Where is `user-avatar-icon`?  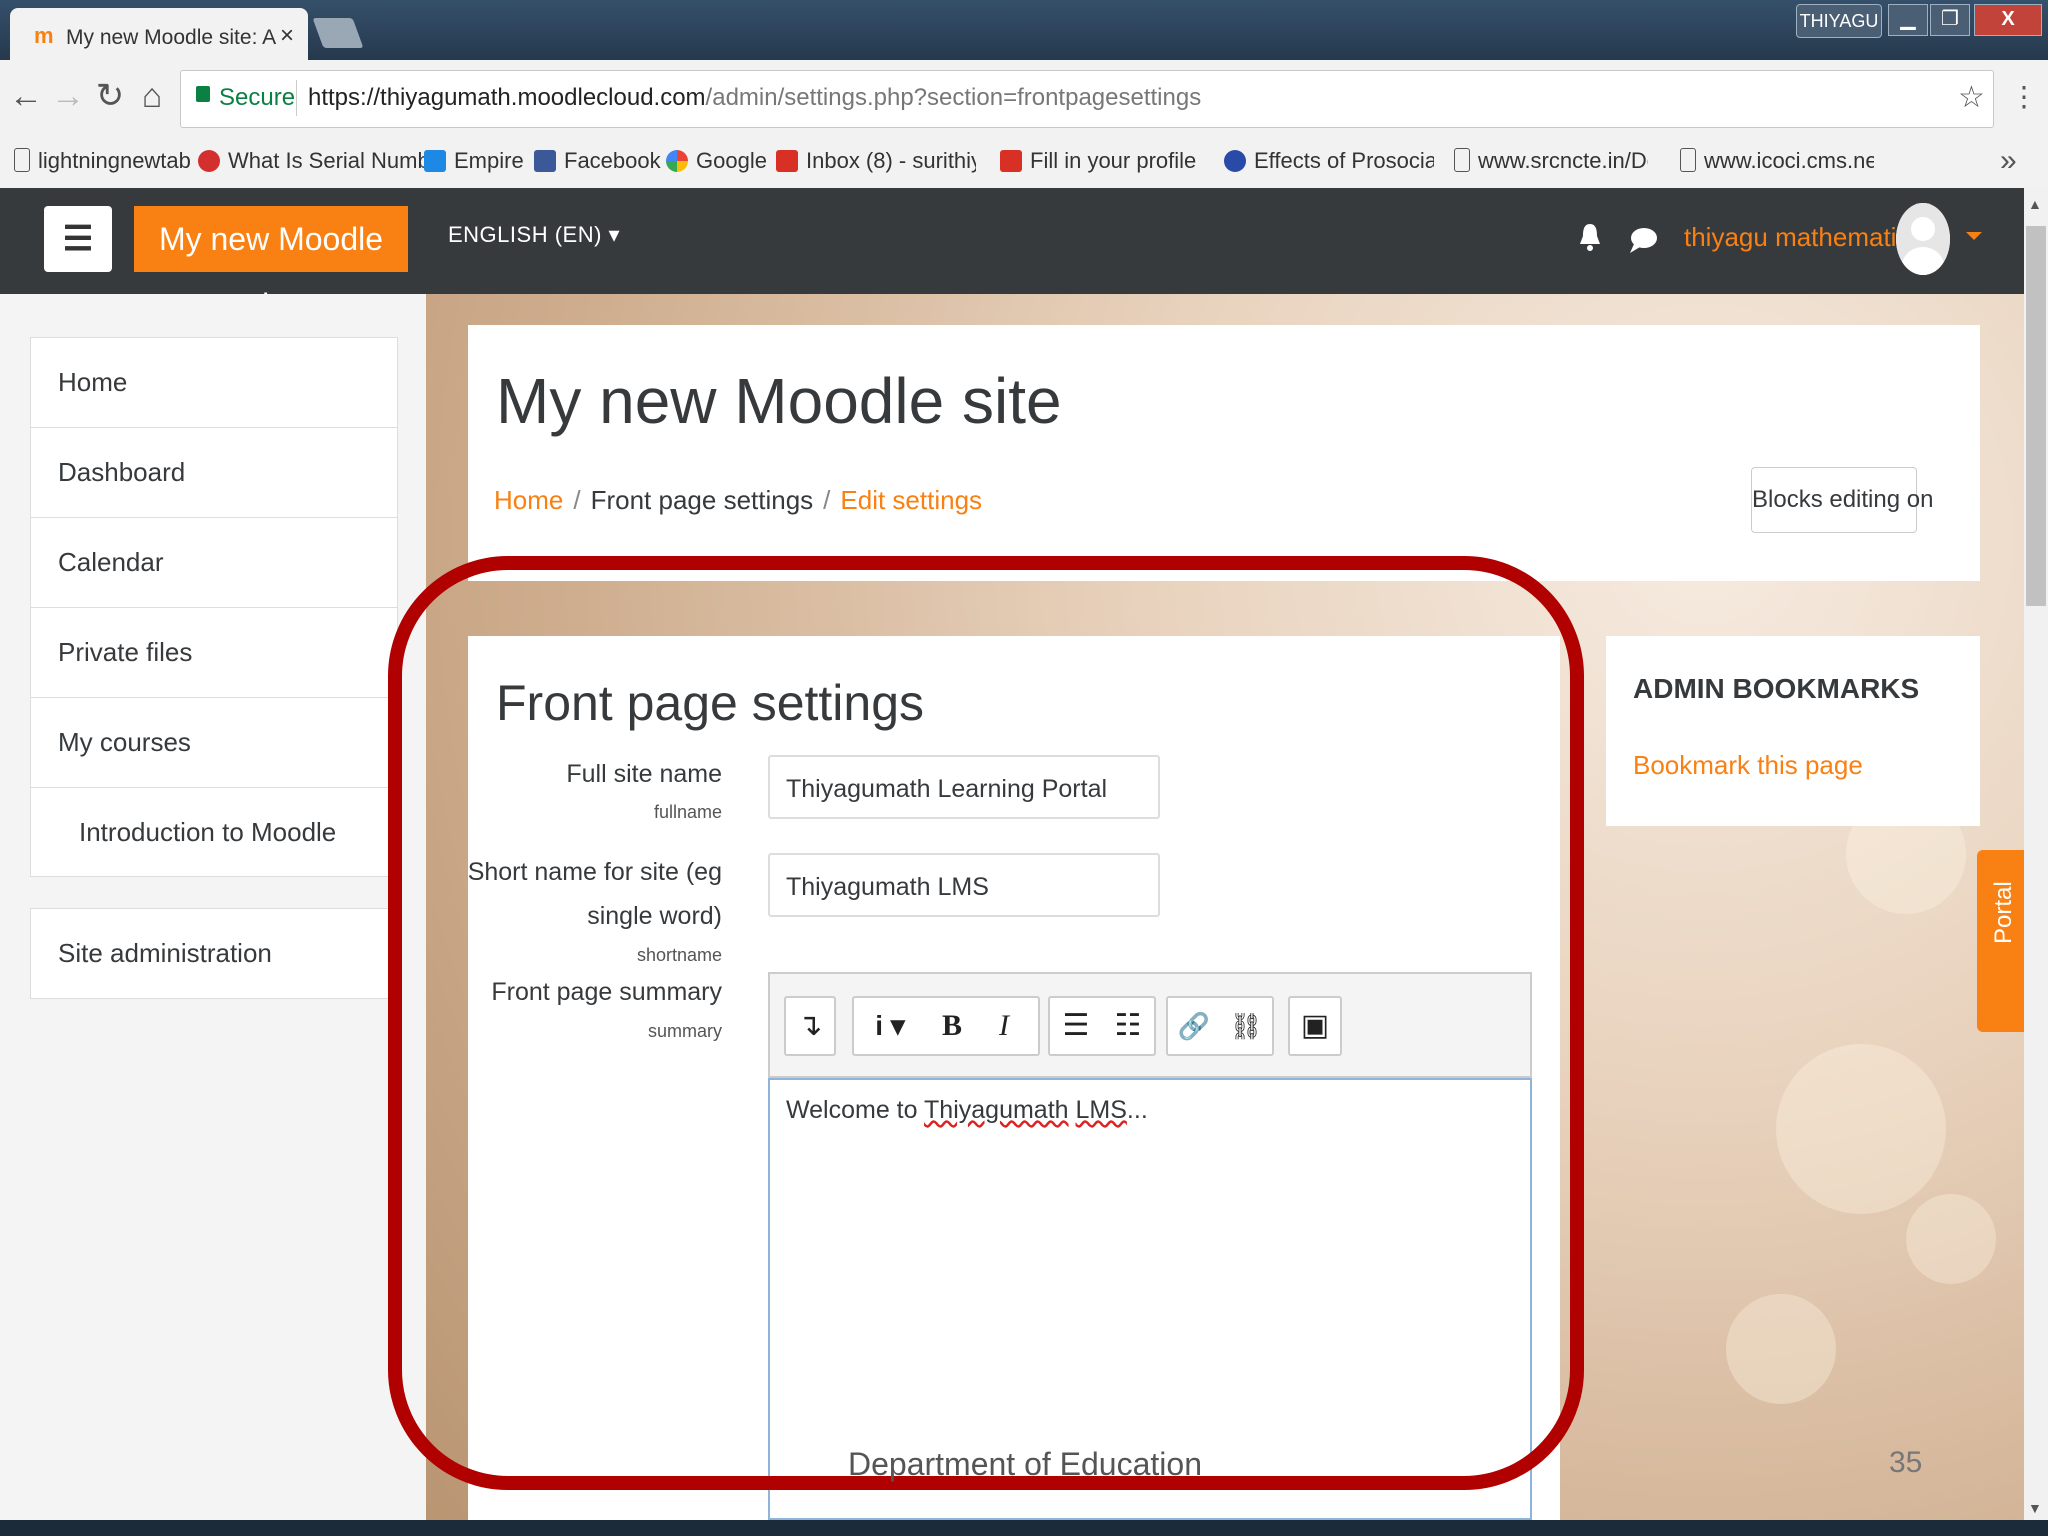
user-avatar-icon is located at coordinates (1923, 239).